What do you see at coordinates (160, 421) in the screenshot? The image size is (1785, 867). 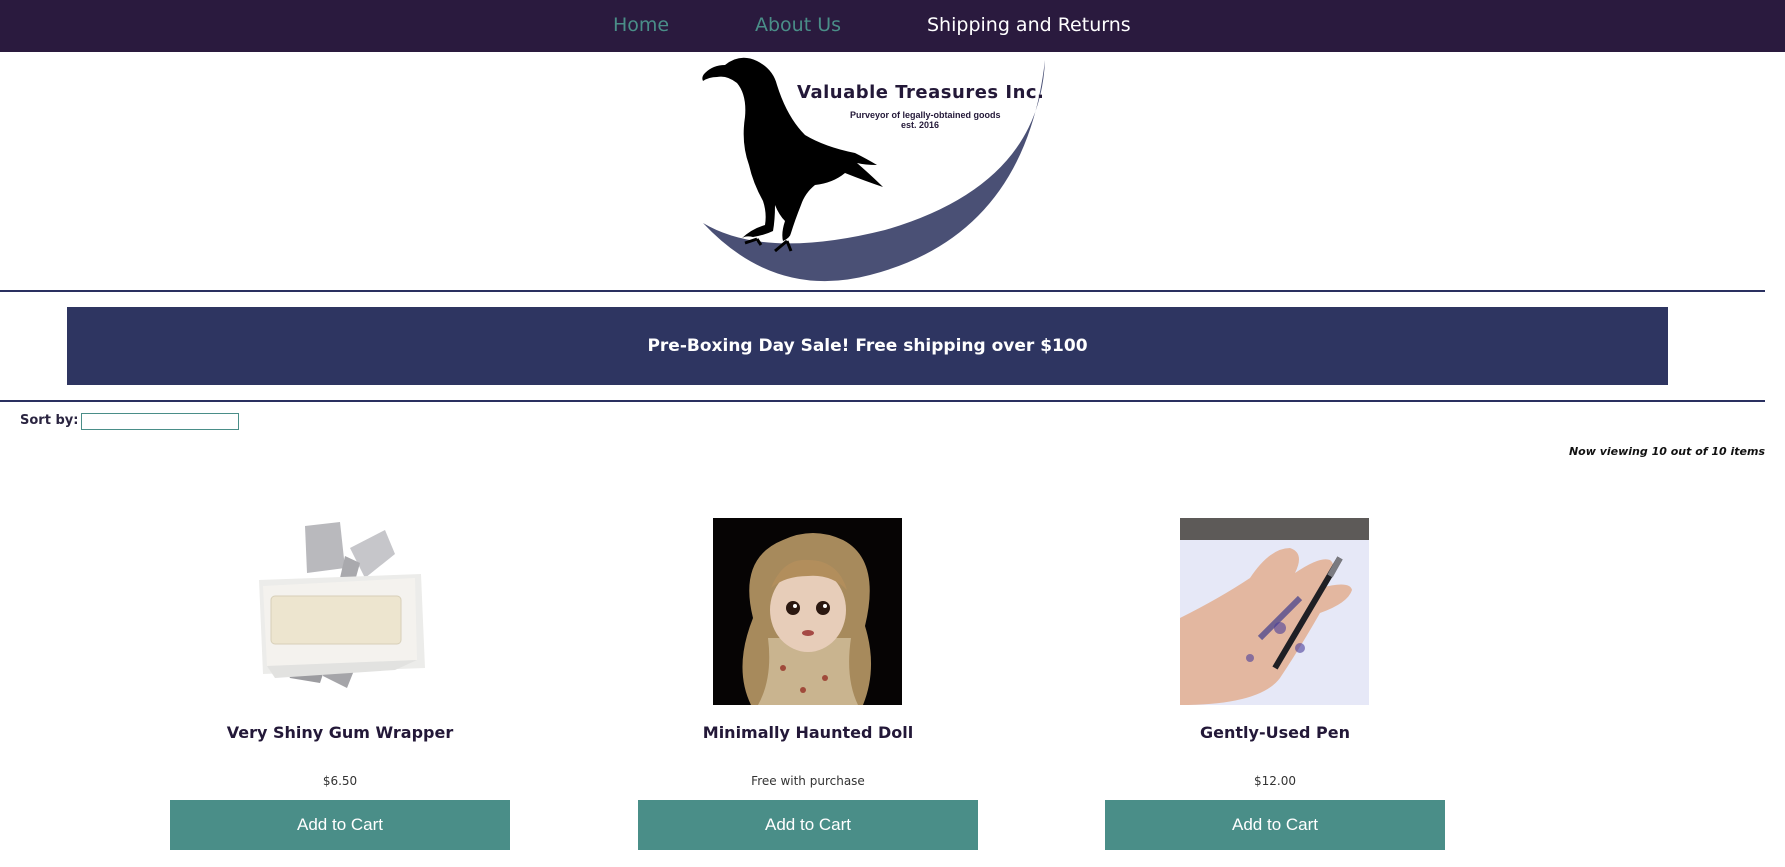 I see `sort-input` at bounding box center [160, 421].